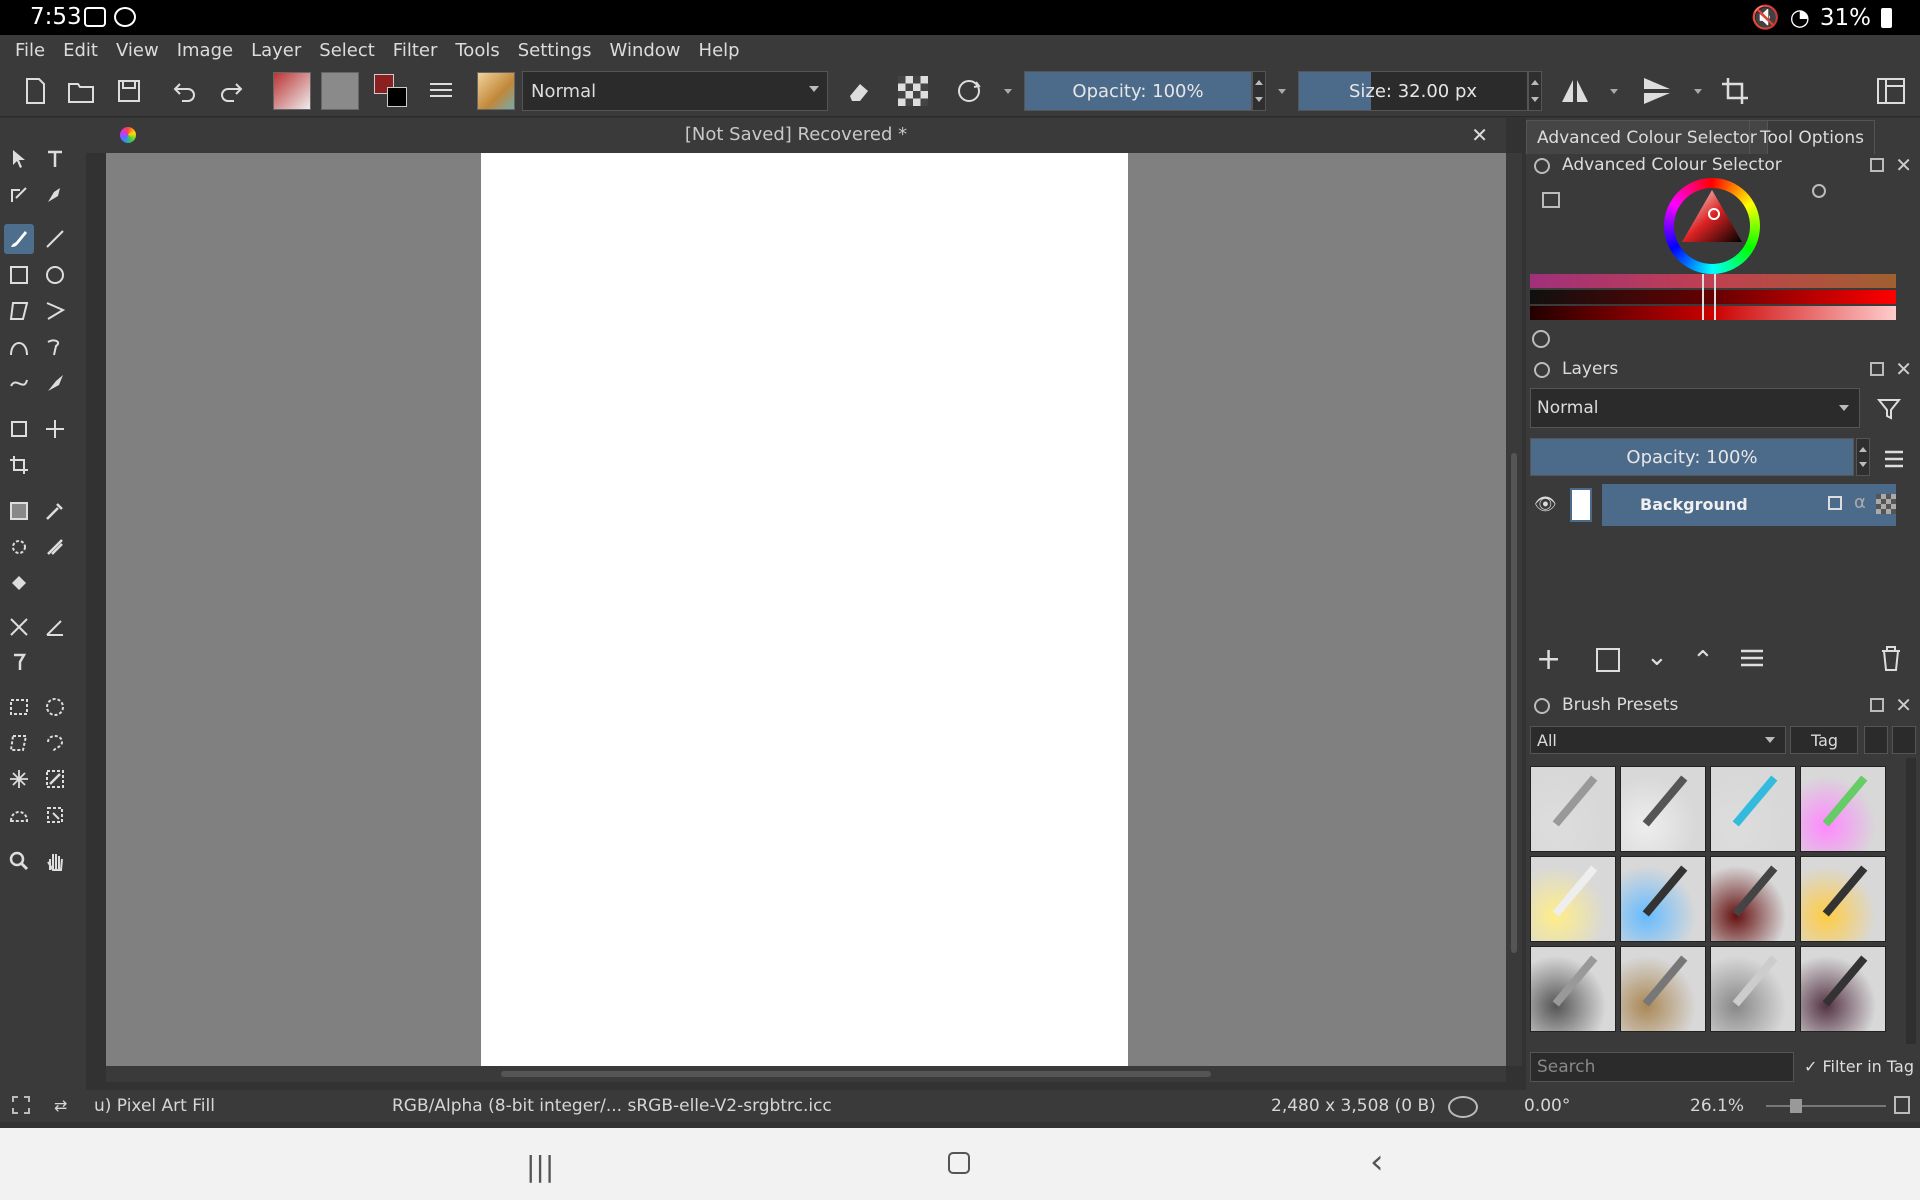 Image resolution: width=1920 pixels, height=1200 pixels. Describe the element at coordinates (1657, 657) in the screenshot. I see `move-down-icon: ⌄` at that location.